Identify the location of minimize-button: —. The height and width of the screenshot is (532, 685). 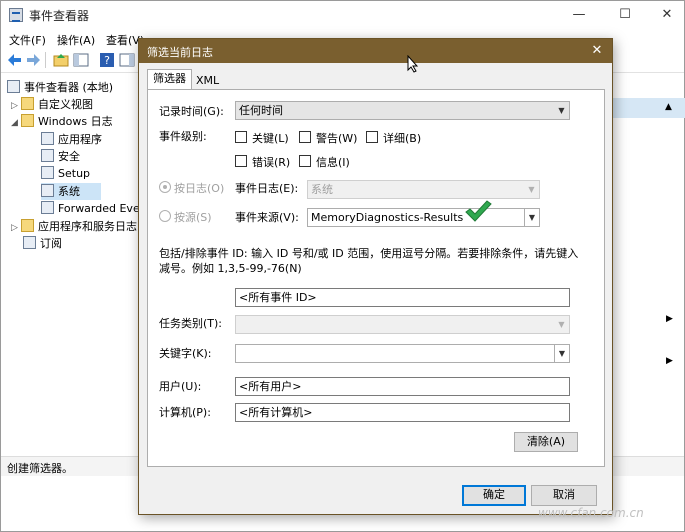
(579, 15).